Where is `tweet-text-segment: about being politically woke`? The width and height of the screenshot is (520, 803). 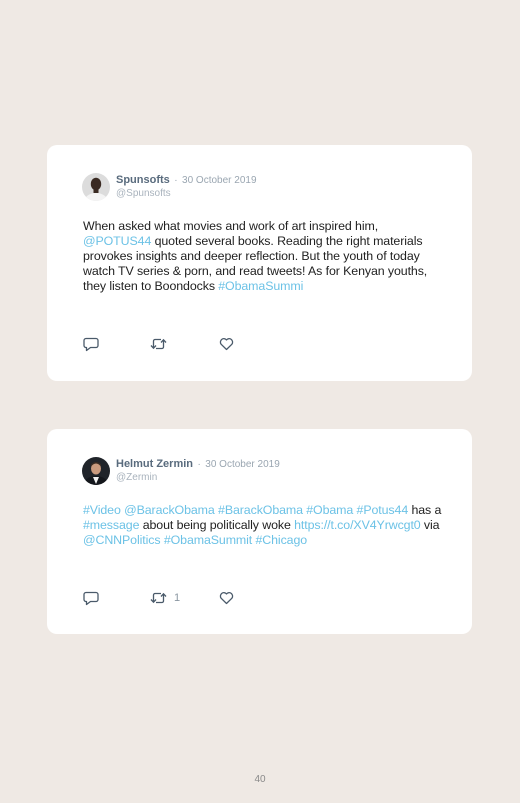 tweet-text-segment: about being politically woke is located at coordinates (217, 525).